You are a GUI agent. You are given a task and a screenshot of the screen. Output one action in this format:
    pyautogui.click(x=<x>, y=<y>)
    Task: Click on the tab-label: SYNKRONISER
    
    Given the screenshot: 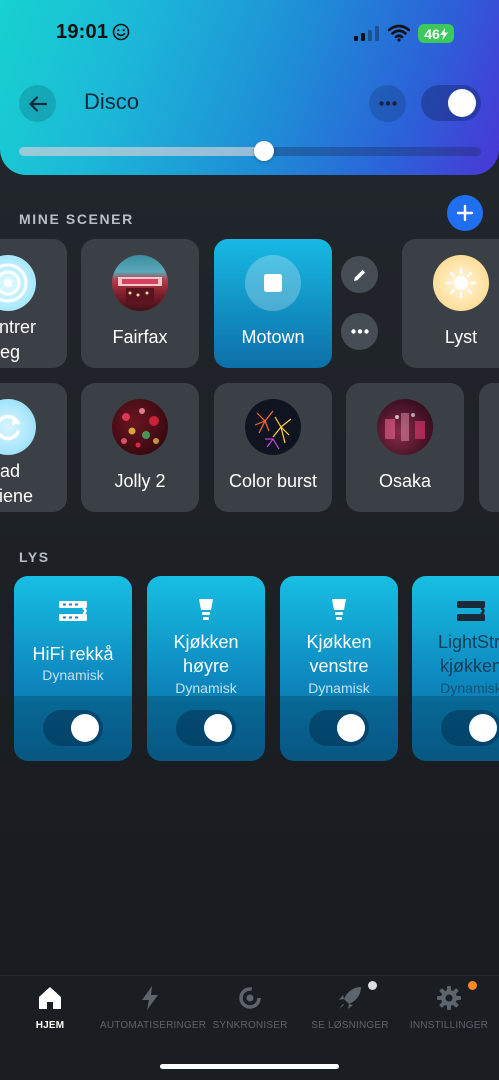 What is the action you would take?
    pyautogui.click(x=250, y=1025)
    